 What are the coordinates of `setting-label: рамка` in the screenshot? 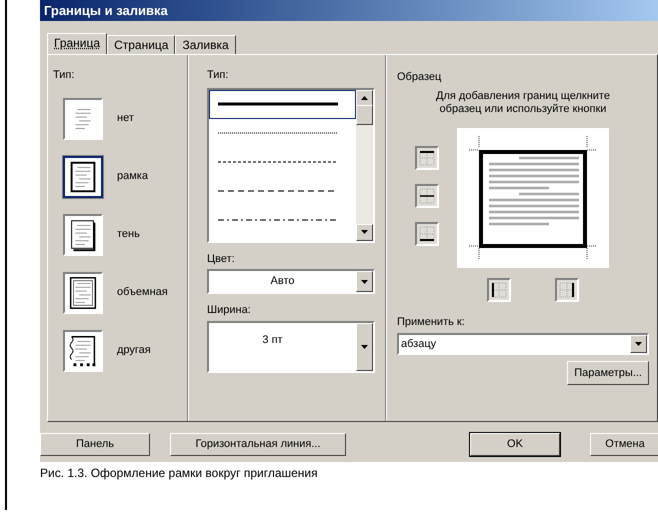 It's located at (132, 176).